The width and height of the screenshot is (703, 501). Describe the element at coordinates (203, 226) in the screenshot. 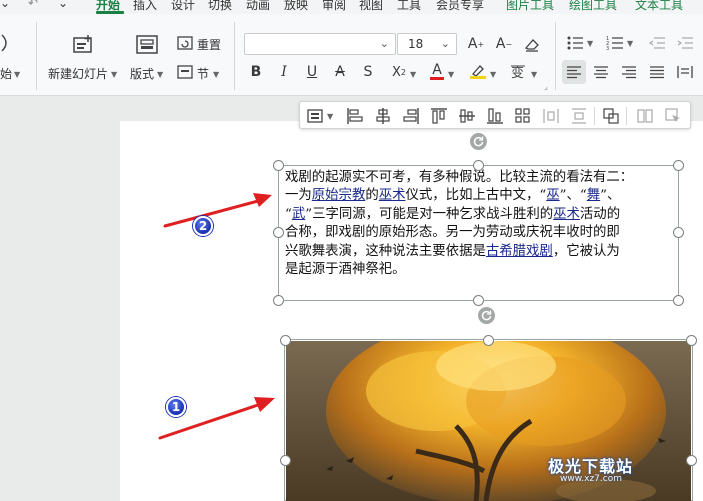

I see `step-badge-2: 2` at that location.